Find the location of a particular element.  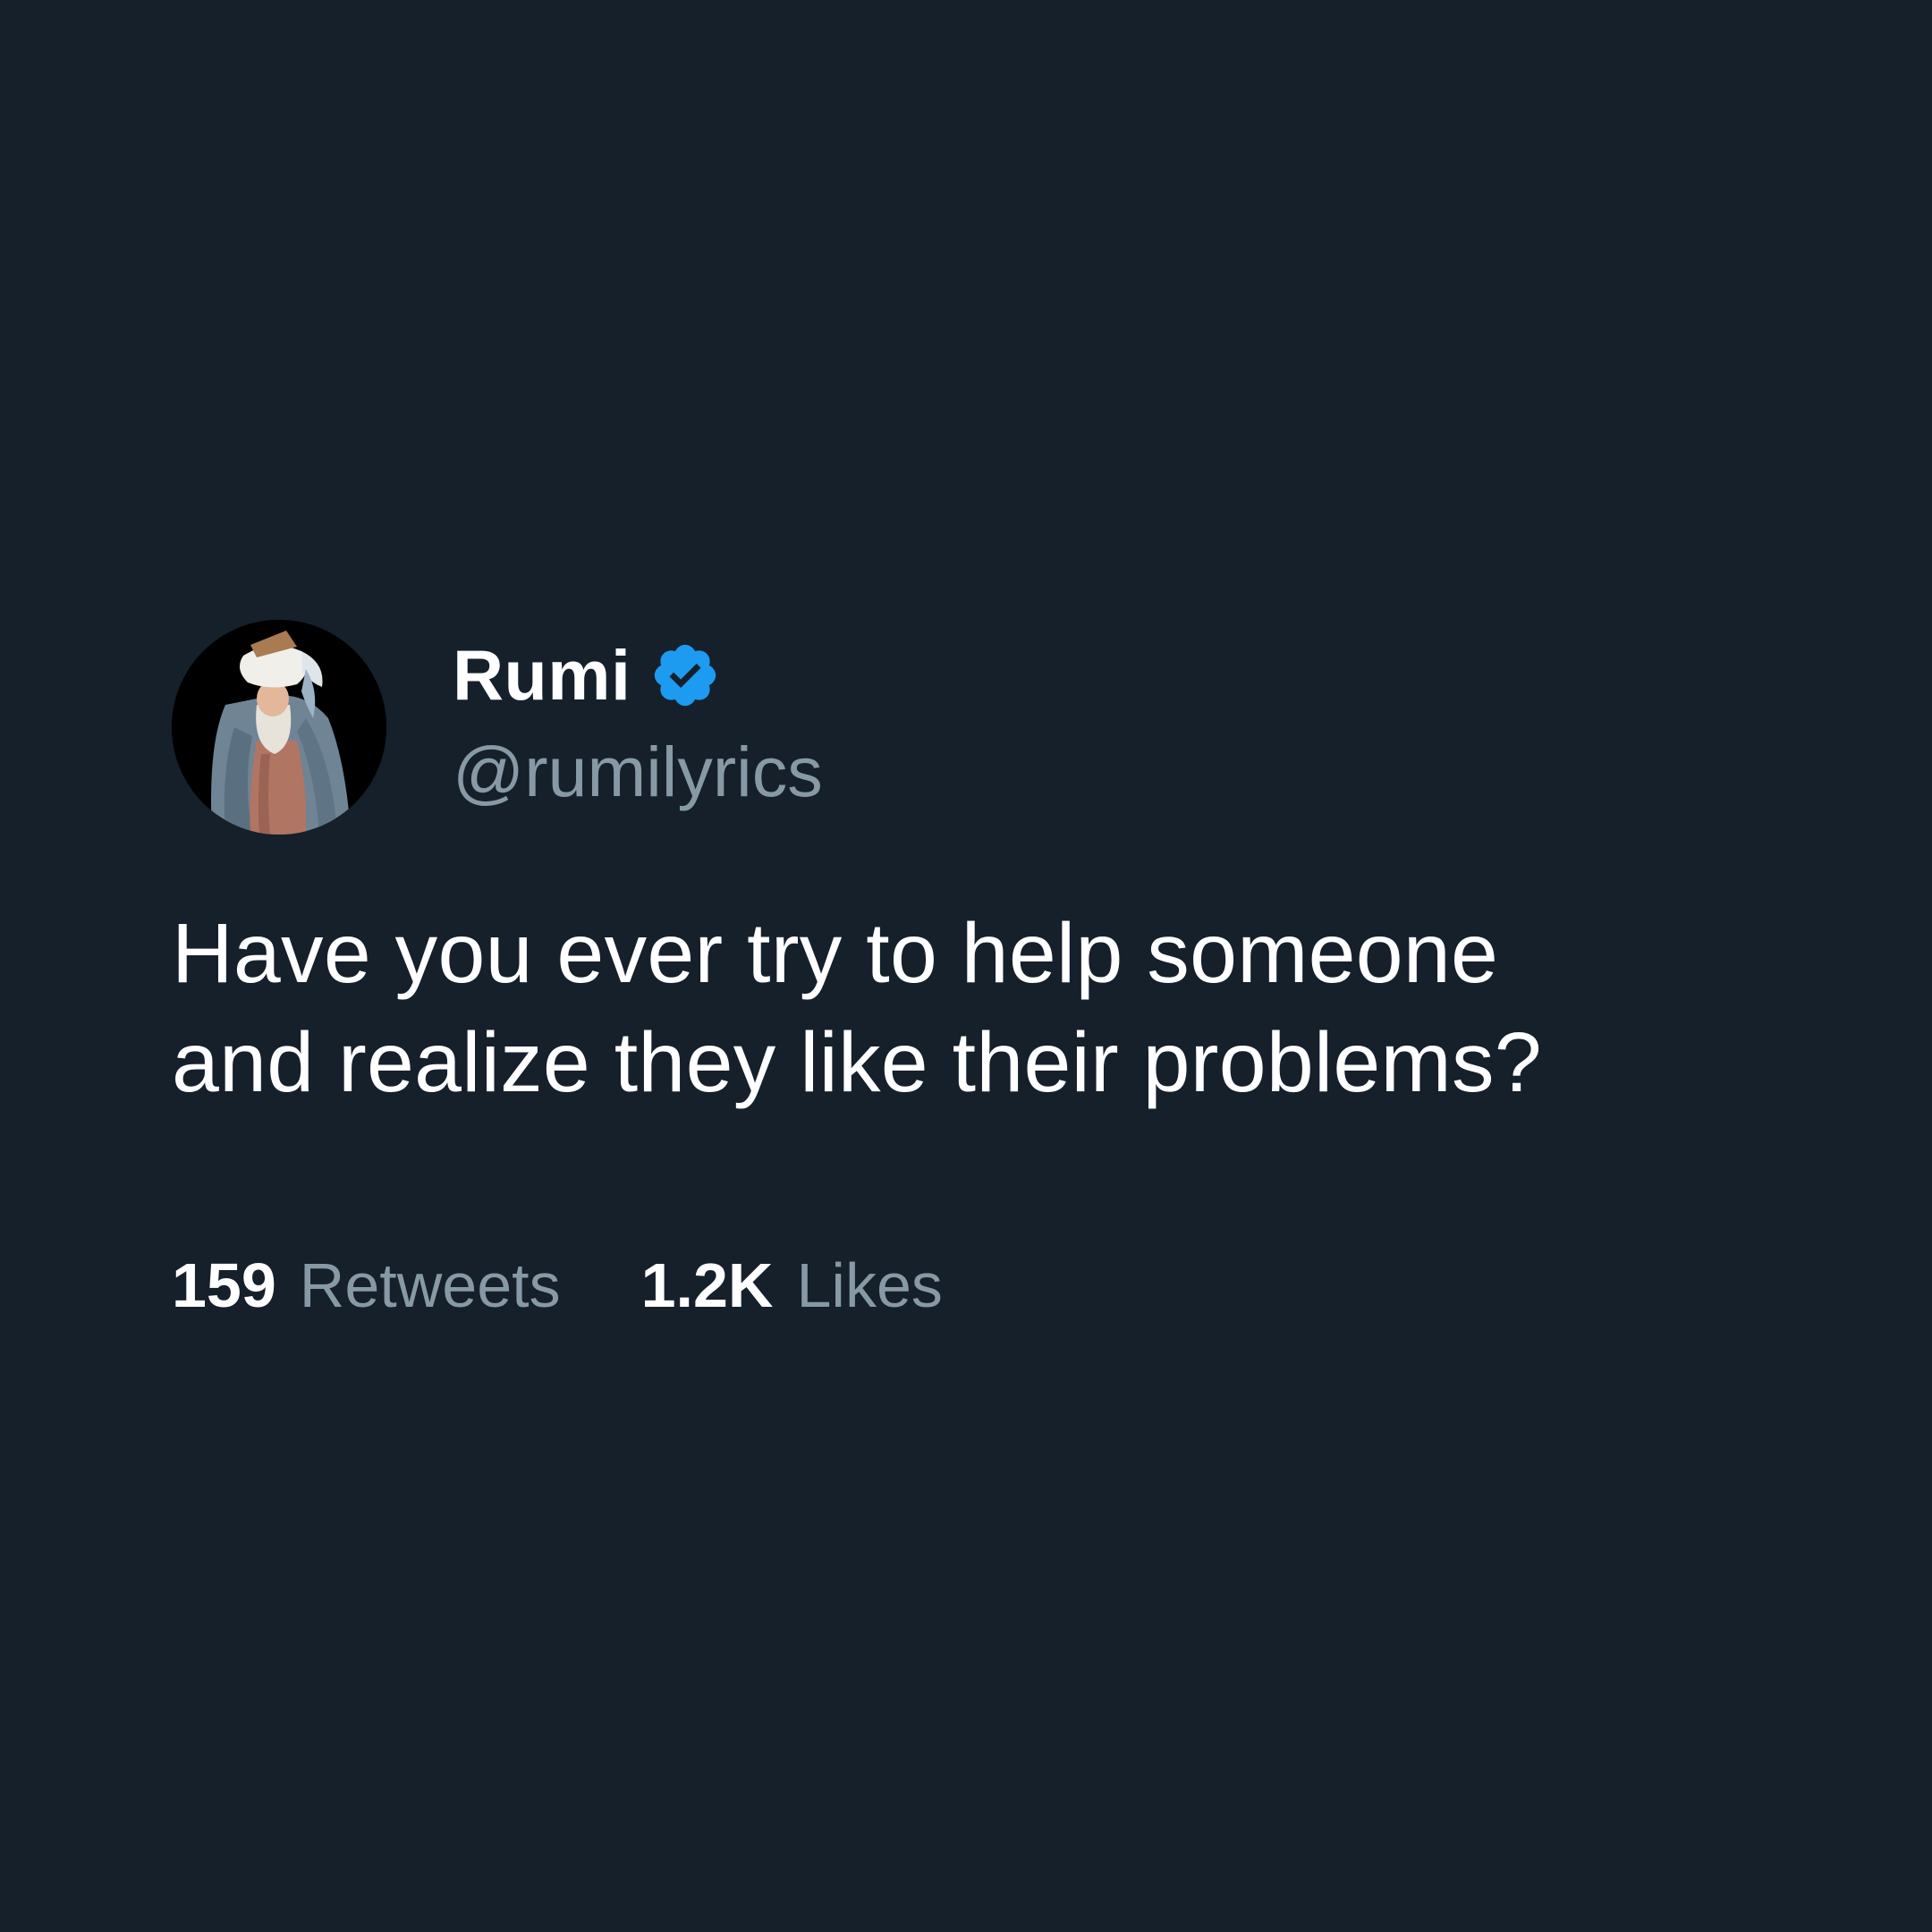

display-name: Rumi is located at coordinates (542, 675).